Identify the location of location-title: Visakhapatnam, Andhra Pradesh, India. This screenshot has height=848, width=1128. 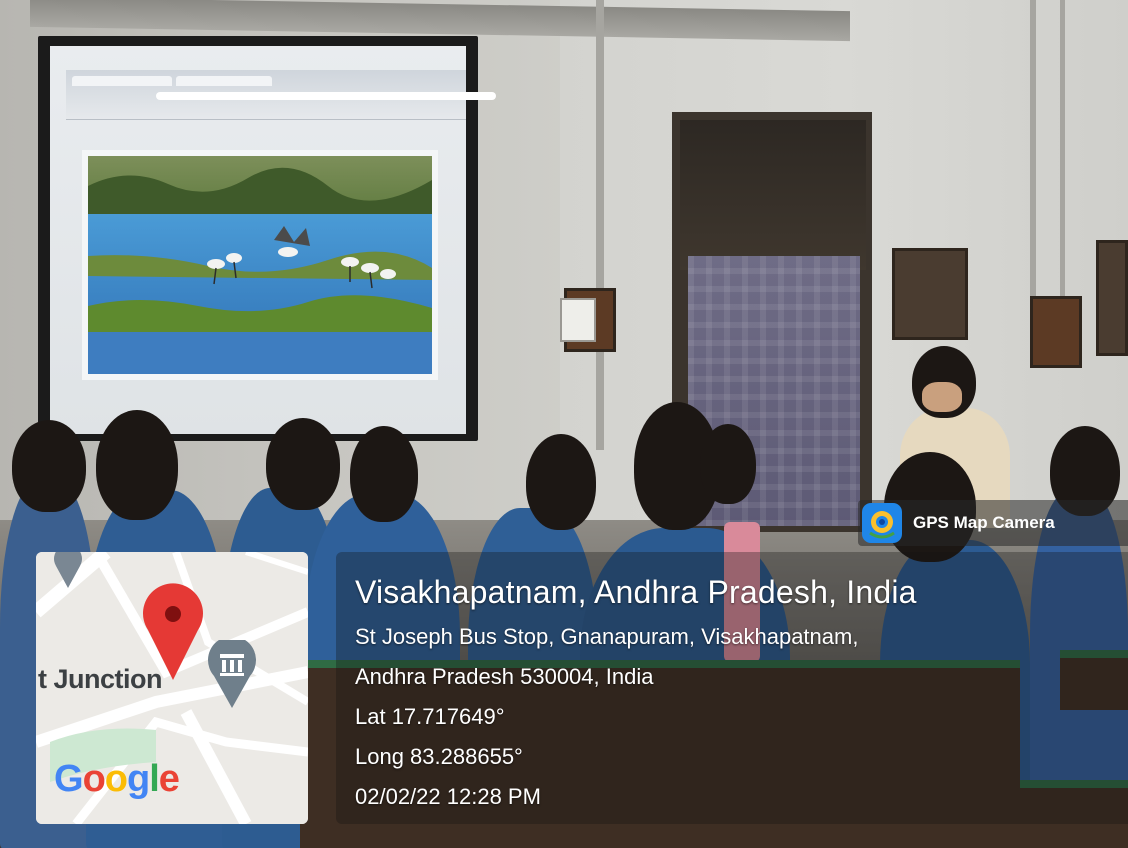
(636, 592).